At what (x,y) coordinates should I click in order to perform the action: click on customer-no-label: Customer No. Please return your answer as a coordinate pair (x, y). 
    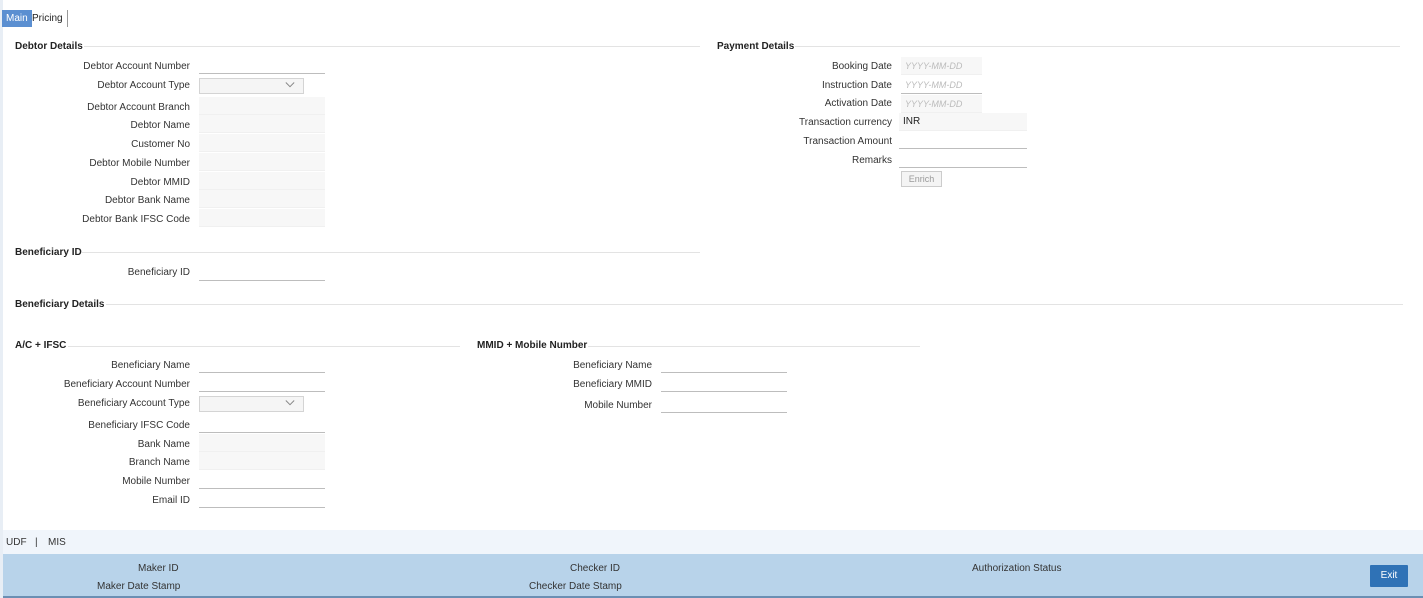
    Looking at the image, I should click on (160, 144).